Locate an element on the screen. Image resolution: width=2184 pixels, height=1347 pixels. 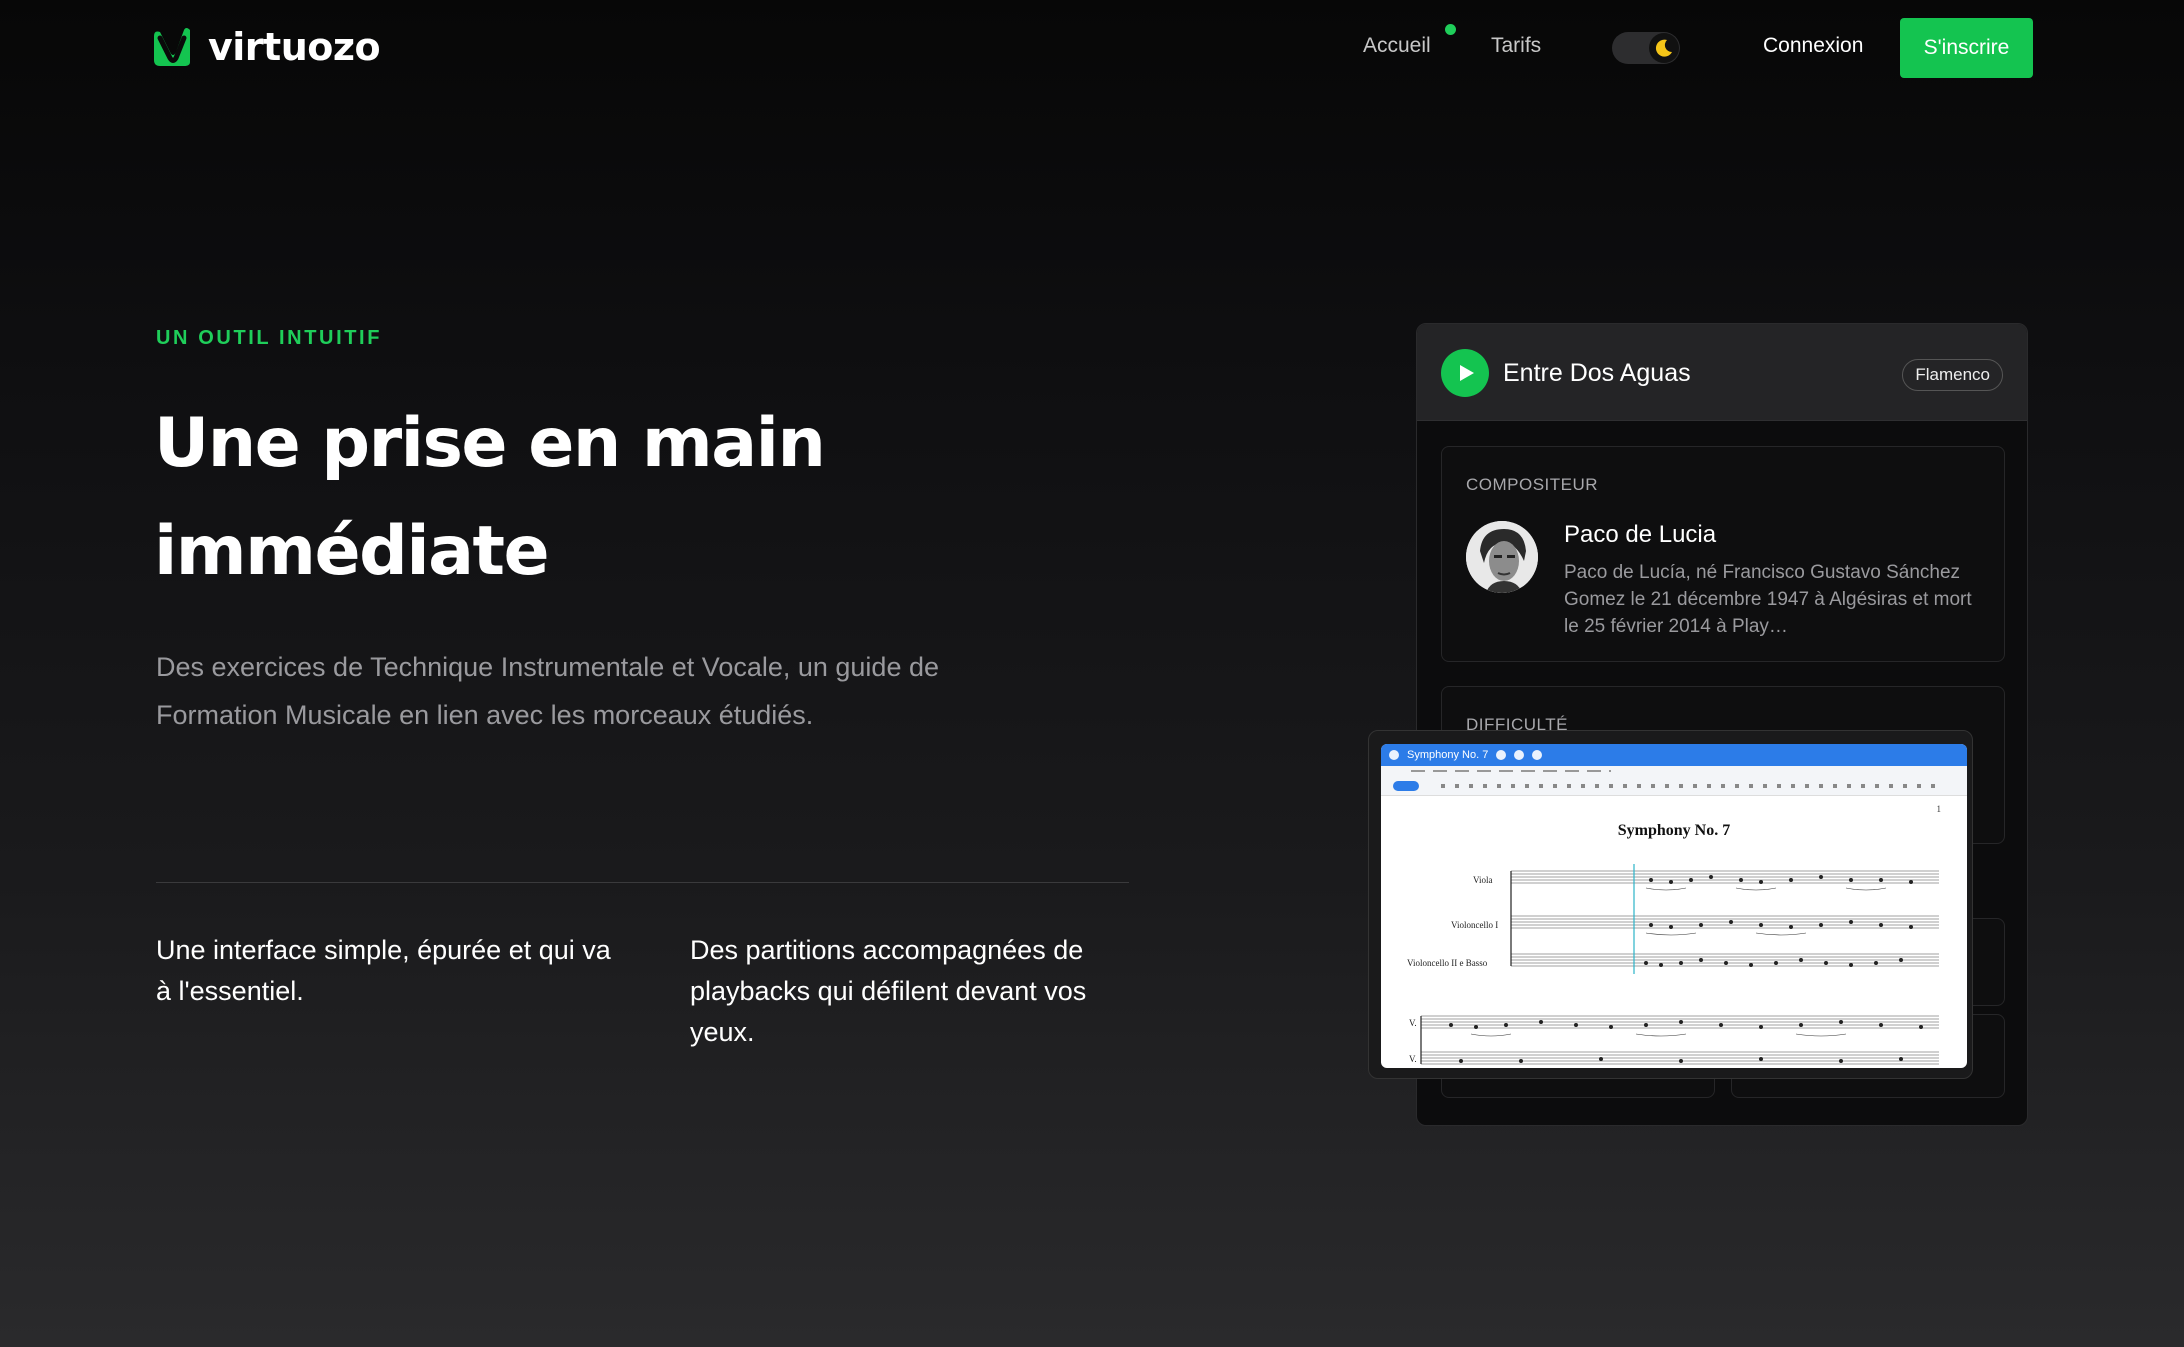
hero-headline: Une prise en main immédiate is located at coordinates (604, 498).